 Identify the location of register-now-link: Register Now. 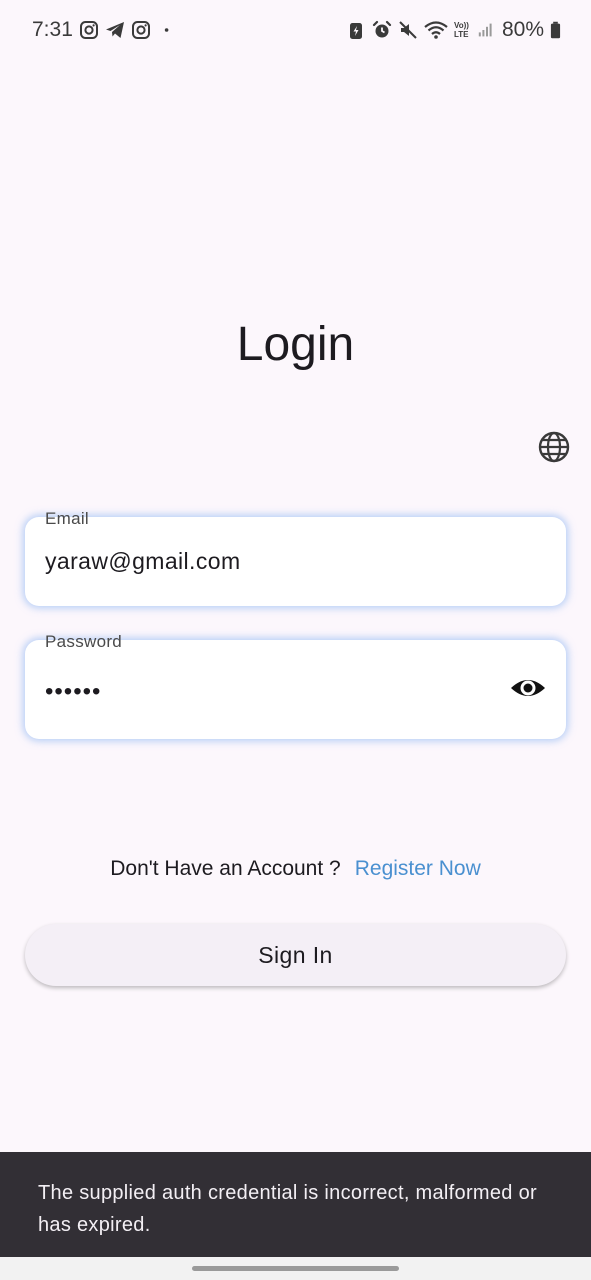
(418, 868).